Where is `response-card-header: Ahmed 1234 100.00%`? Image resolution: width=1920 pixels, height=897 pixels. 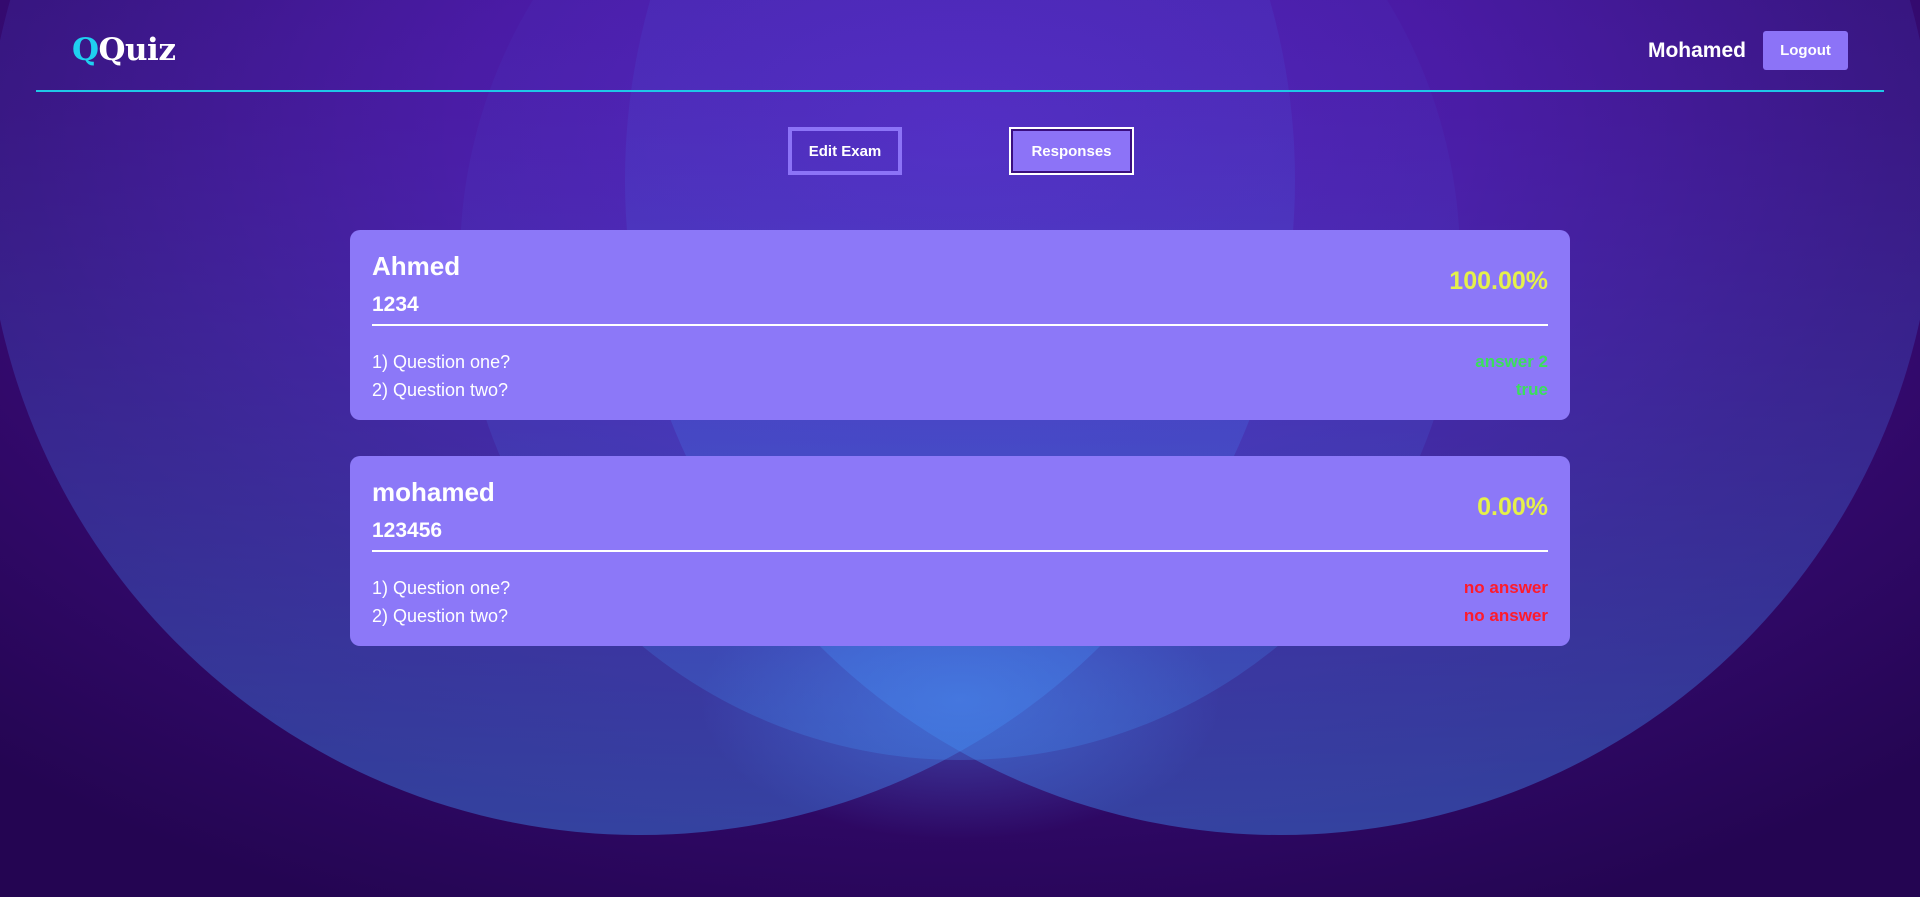 response-card-header: Ahmed 1234 100.00% is located at coordinates (960, 288).